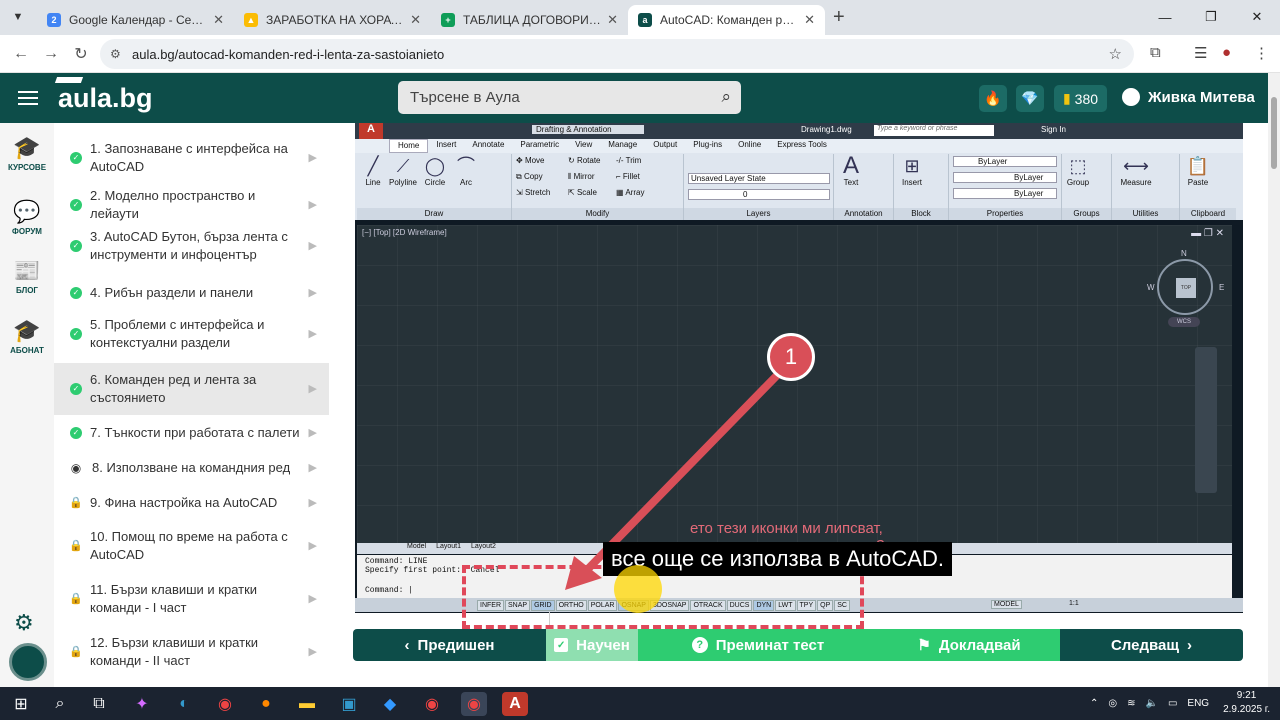 This screenshot has width=1280, height=720. Describe the element at coordinates (1112, 703) in the screenshot. I see `meet-now-icon: ◎` at that location.